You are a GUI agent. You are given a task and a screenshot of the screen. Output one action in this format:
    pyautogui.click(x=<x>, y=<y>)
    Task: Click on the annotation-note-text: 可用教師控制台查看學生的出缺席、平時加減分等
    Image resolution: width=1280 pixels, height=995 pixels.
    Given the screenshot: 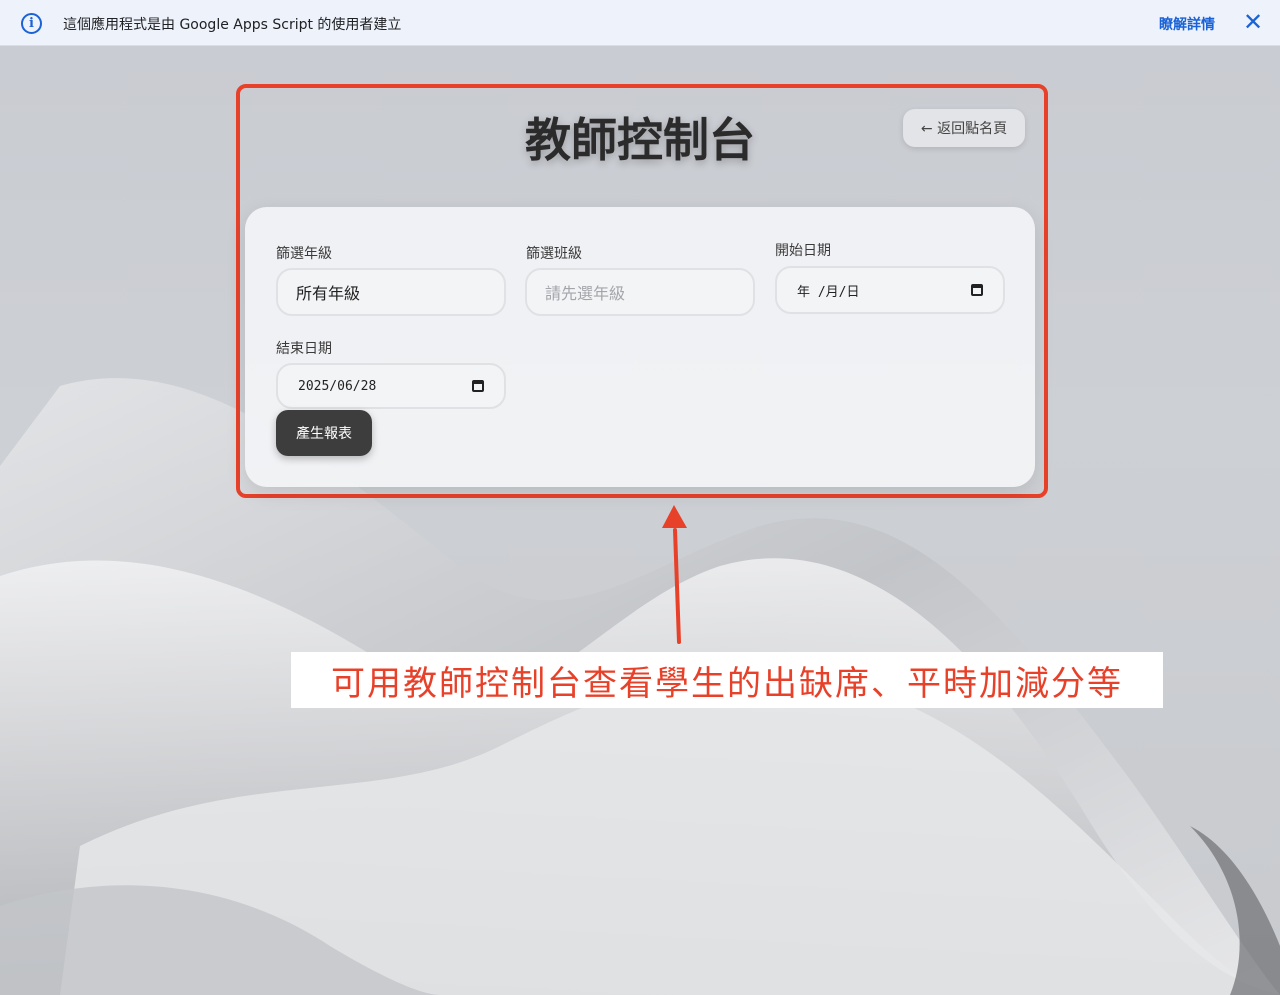 What is the action you would take?
    pyautogui.click(x=727, y=683)
    